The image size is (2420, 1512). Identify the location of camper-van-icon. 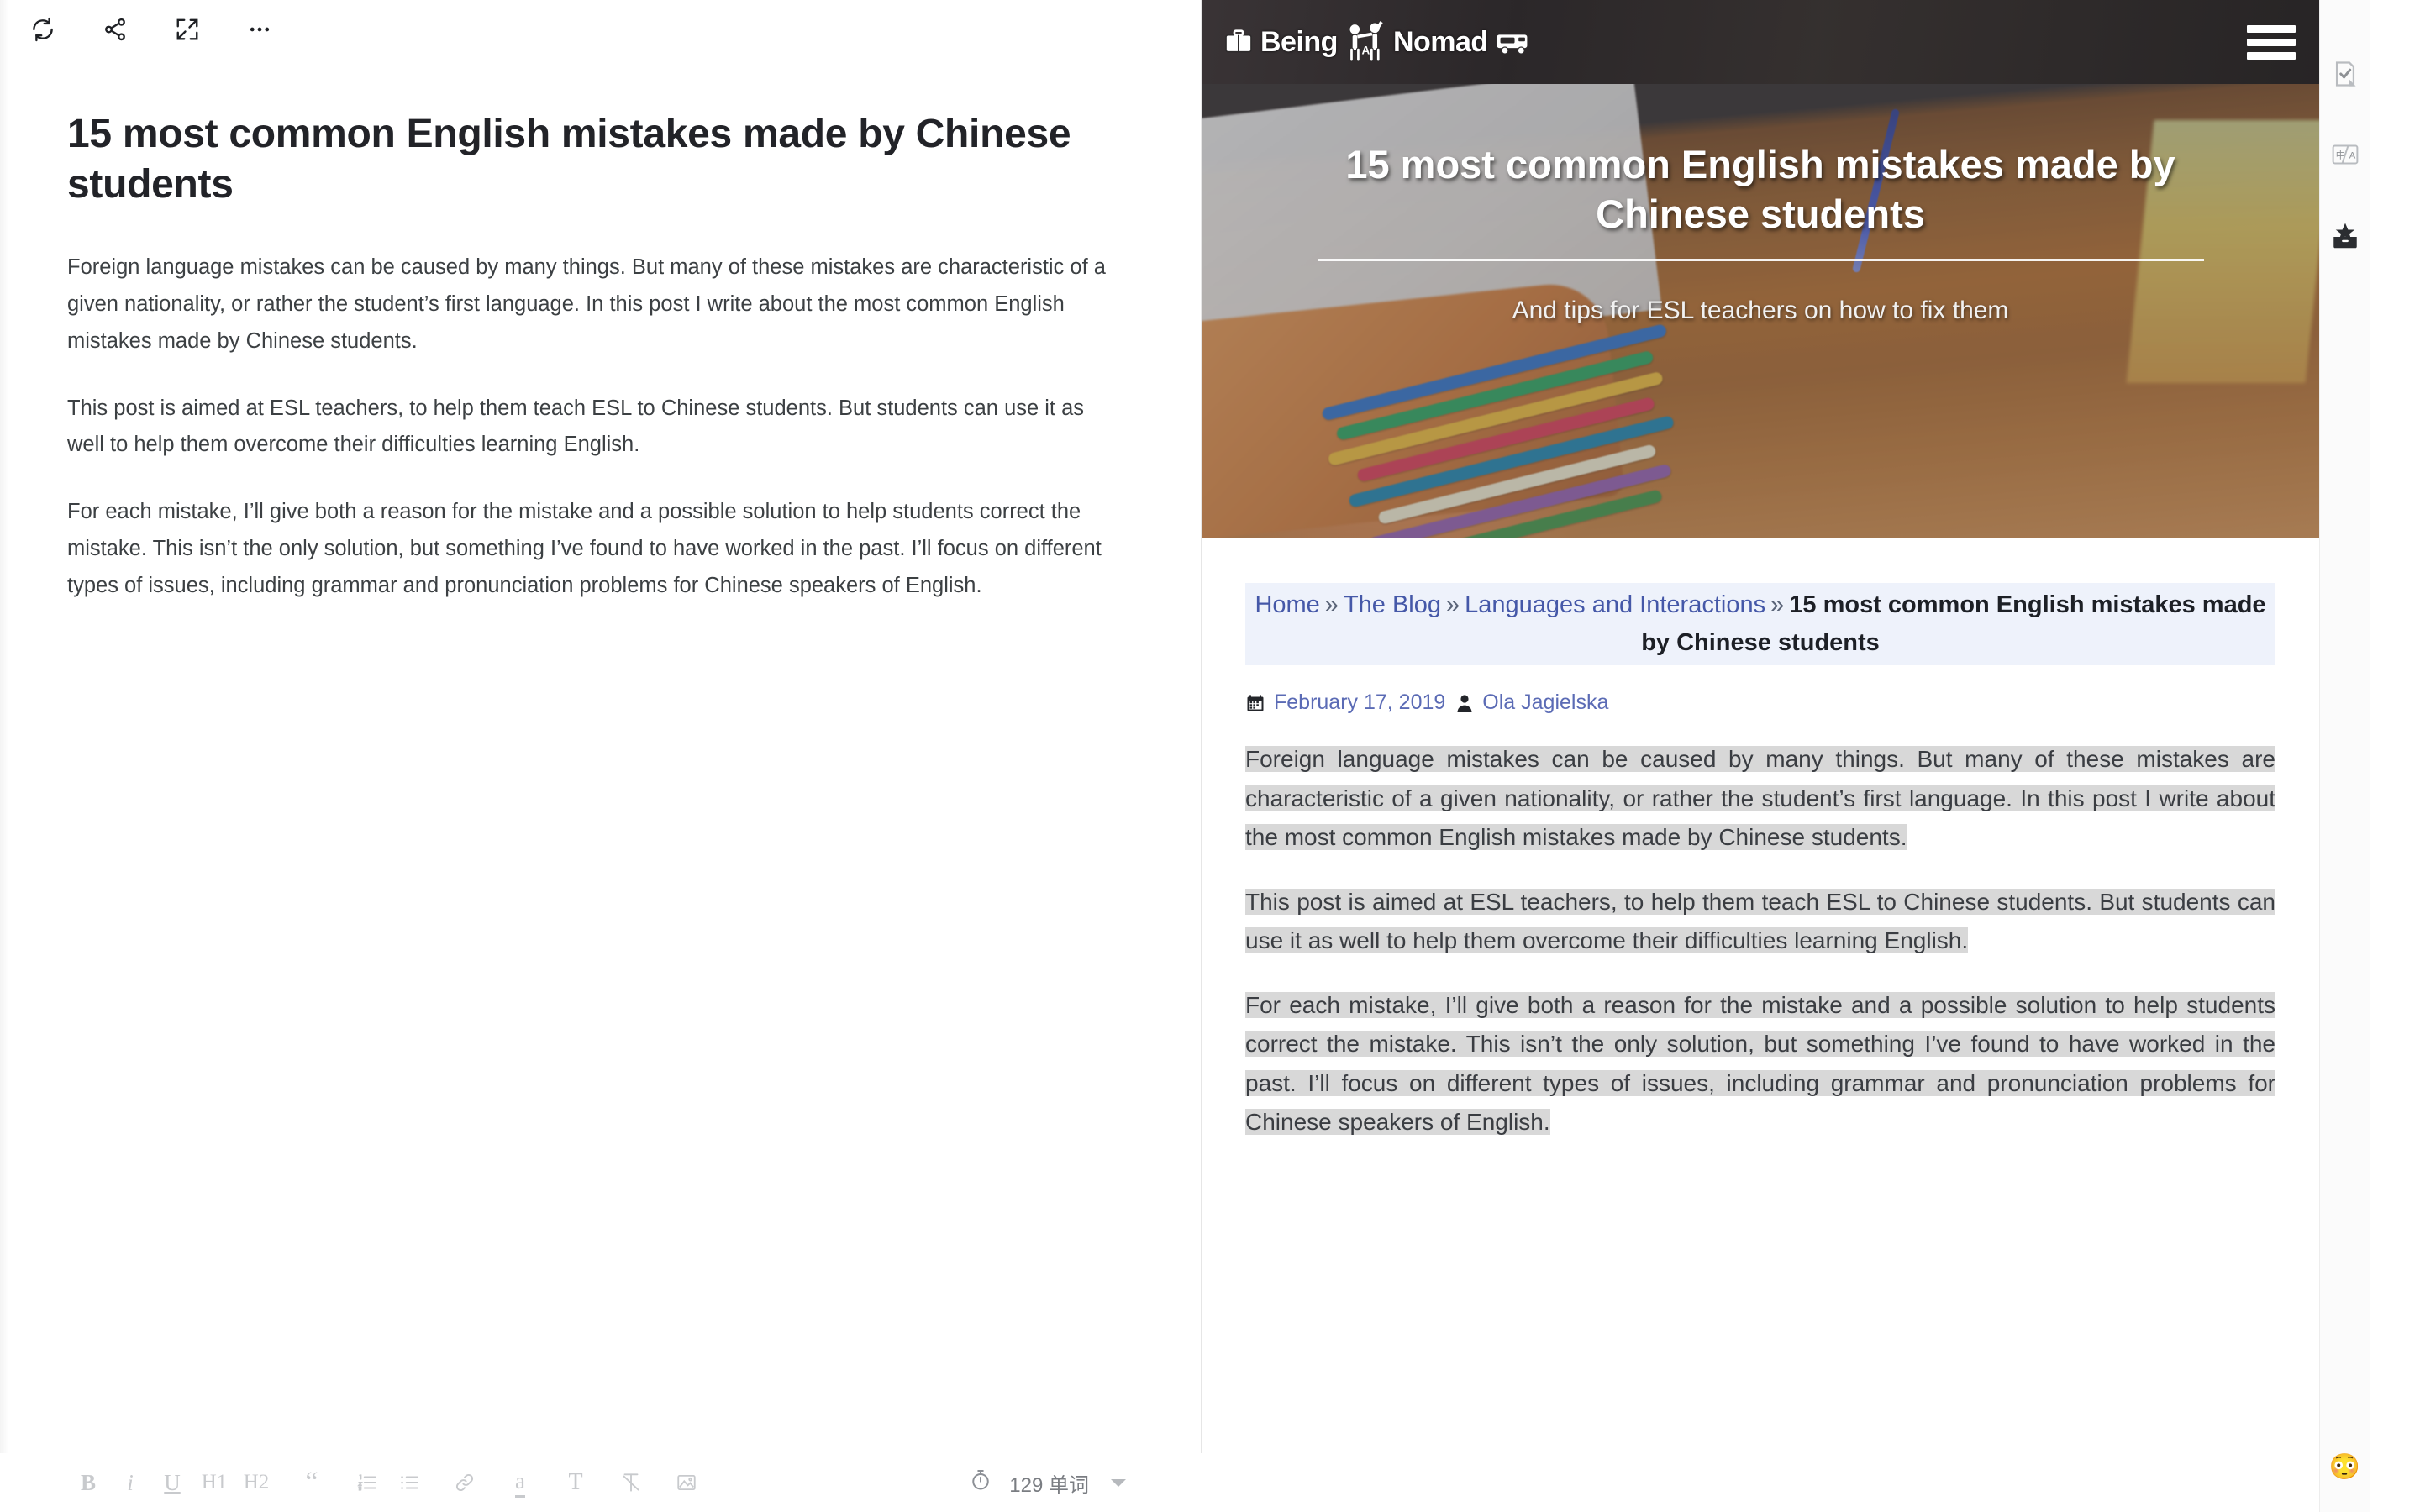
(1513, 42).